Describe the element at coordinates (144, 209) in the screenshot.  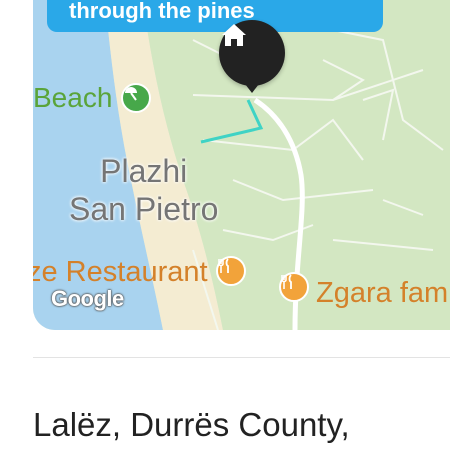
I see `area-label-line2: San Pietro` at that location.